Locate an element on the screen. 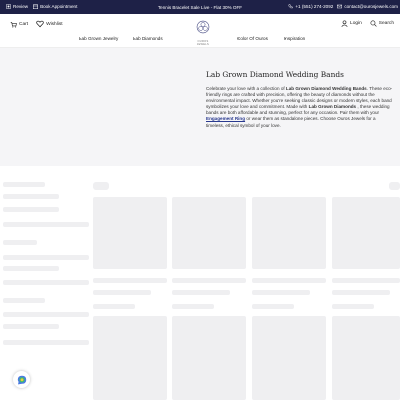 The height and width of the screenshot is (400, 400). description-text: Celebrate your love with a collection of is located at coordinates (246, 88).